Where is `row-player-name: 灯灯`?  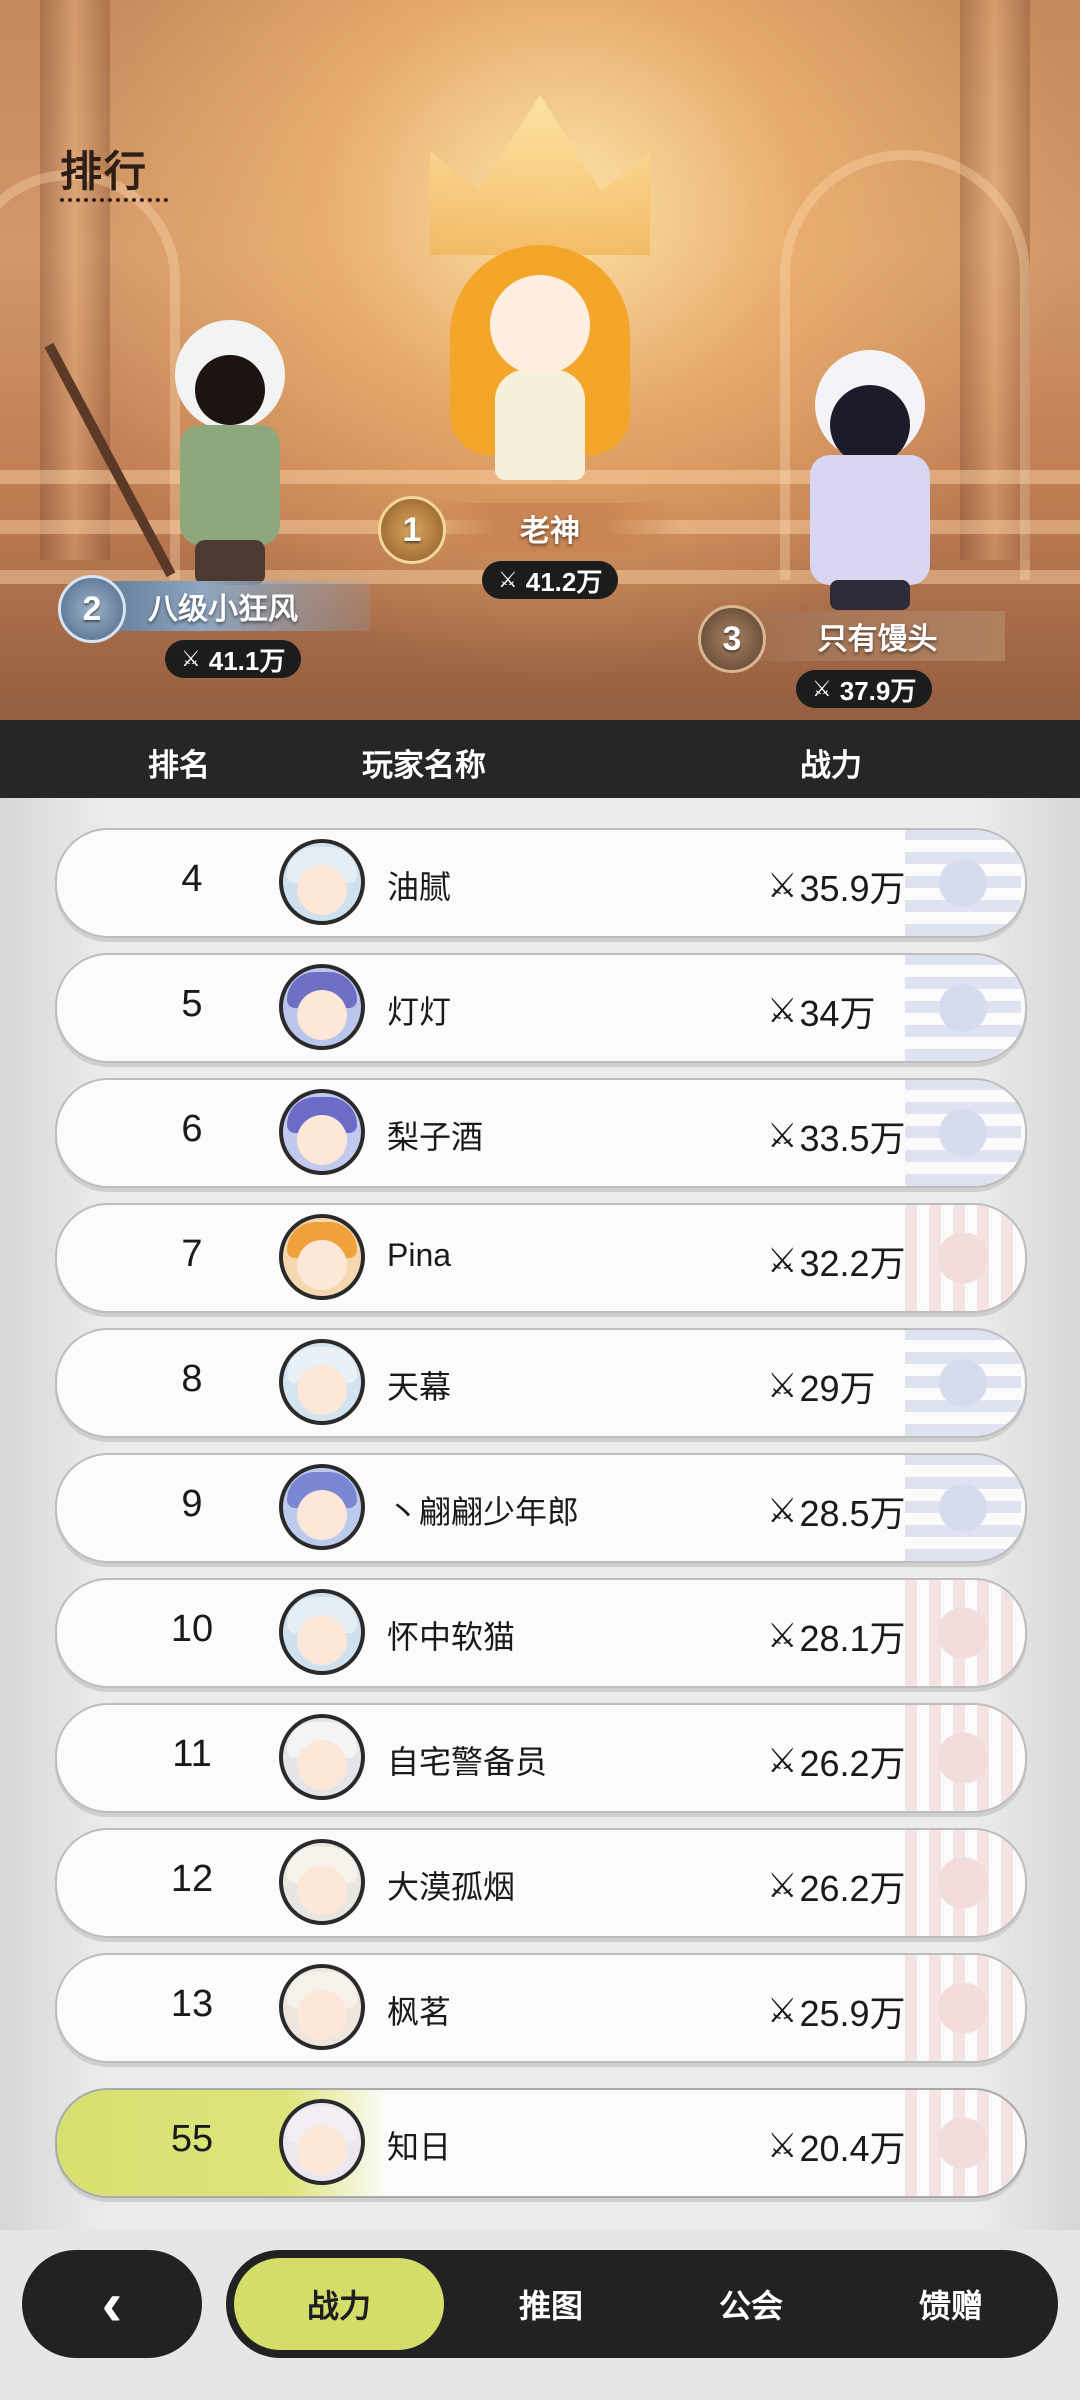 row-player-name: 灯灯 is located at coordinates (419, 1012).